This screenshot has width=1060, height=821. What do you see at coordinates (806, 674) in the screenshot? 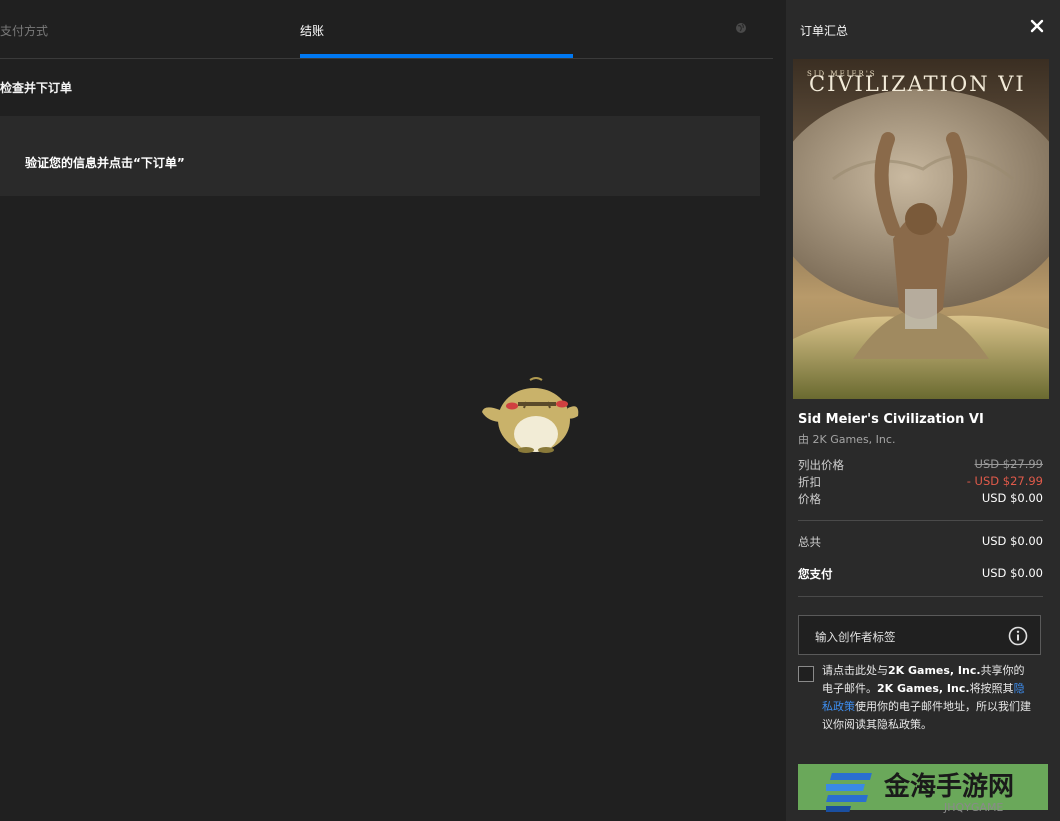
I see `share-email-checkbox` at bounding box center [806, 674].